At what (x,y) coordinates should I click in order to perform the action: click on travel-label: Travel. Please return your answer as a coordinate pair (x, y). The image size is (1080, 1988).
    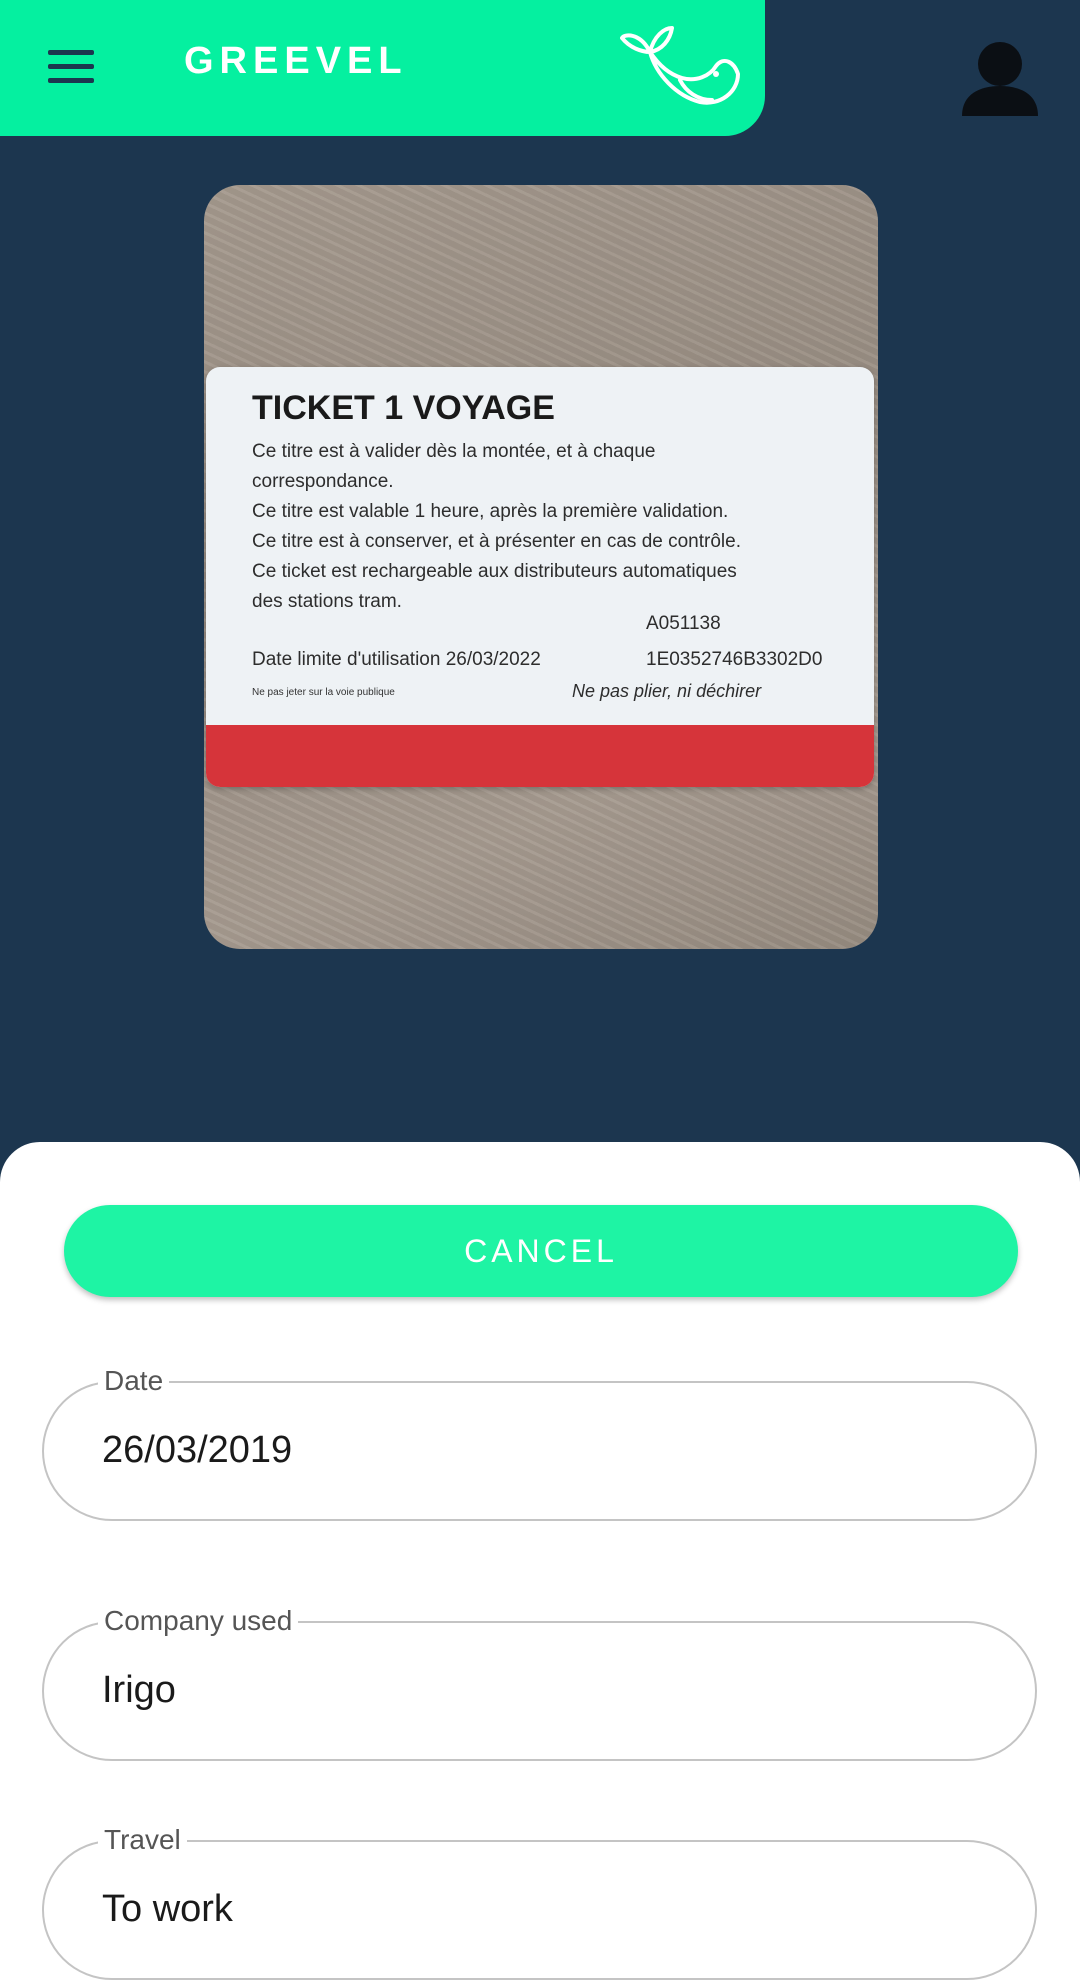
    Looking at the image, I should click on (142, 1840).